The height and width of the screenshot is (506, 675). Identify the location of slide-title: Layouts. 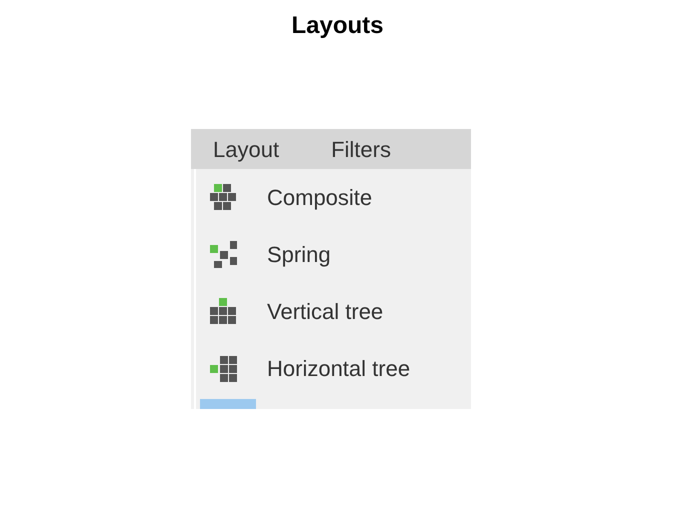
(337, 26).